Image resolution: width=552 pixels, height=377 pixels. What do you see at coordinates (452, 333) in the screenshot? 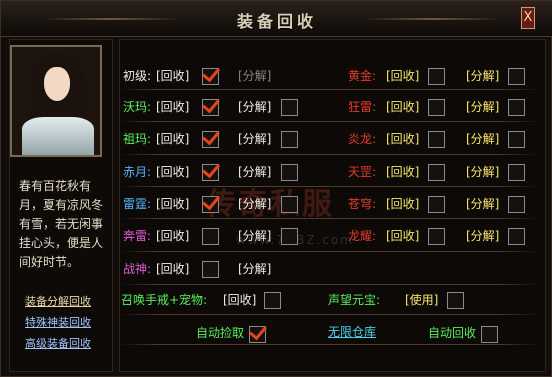
I see `auto-recycle-label: 自动回收` at bounding box center [452, 333].